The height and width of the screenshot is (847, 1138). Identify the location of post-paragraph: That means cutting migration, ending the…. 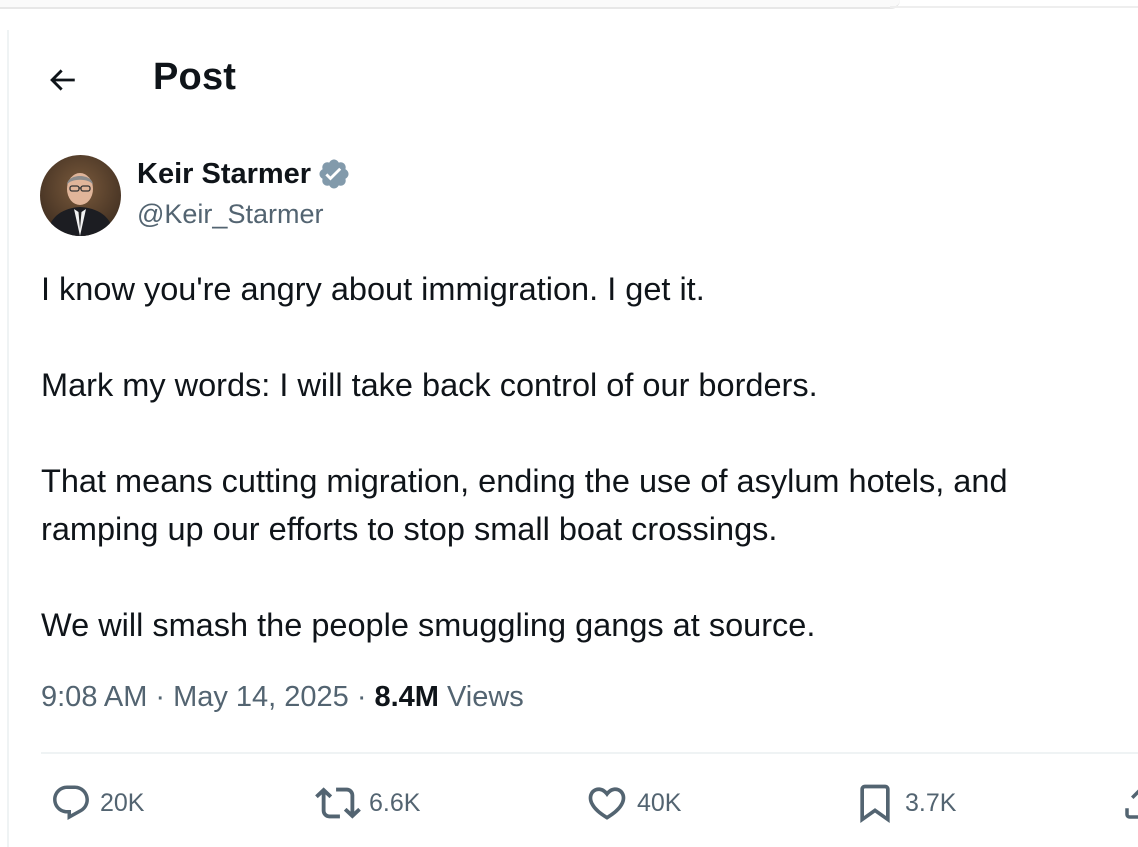
(524, 481).